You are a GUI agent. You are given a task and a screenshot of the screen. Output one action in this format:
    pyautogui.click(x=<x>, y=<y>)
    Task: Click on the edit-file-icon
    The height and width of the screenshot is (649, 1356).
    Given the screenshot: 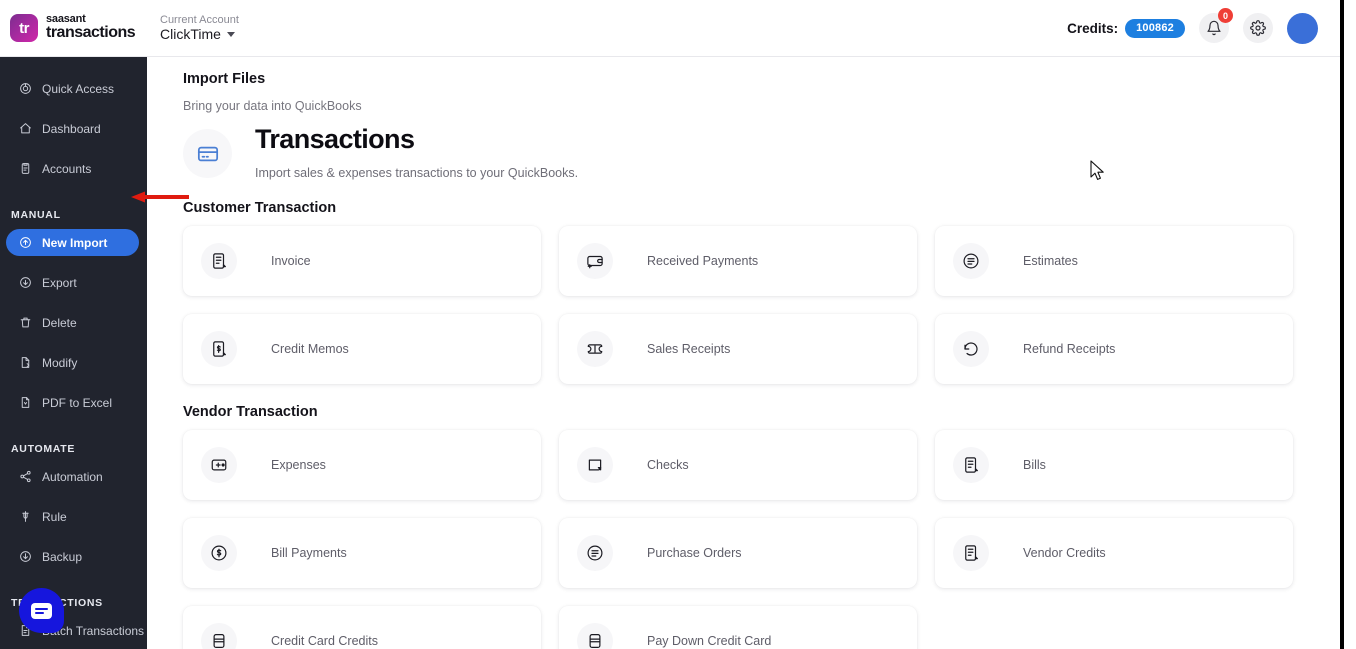 What is the action you would take?
    pyautogui.click(x=25, y=363)
    